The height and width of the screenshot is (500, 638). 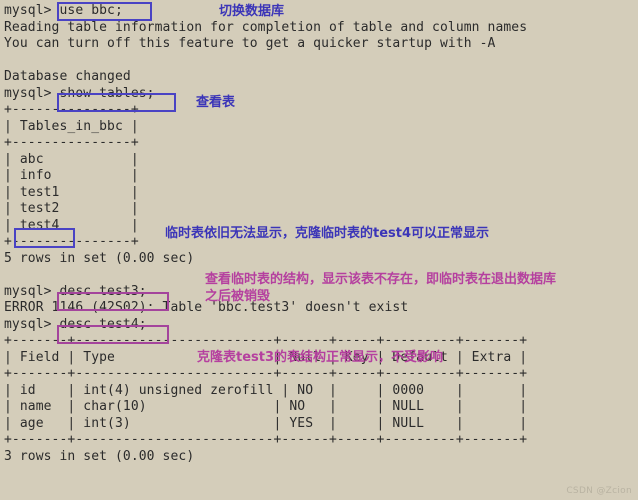 What do you see at coordinates (599, 491) in the screenshot?
I see `watermark-label: CSDN @Zcion` at bounding box center [599, 491].